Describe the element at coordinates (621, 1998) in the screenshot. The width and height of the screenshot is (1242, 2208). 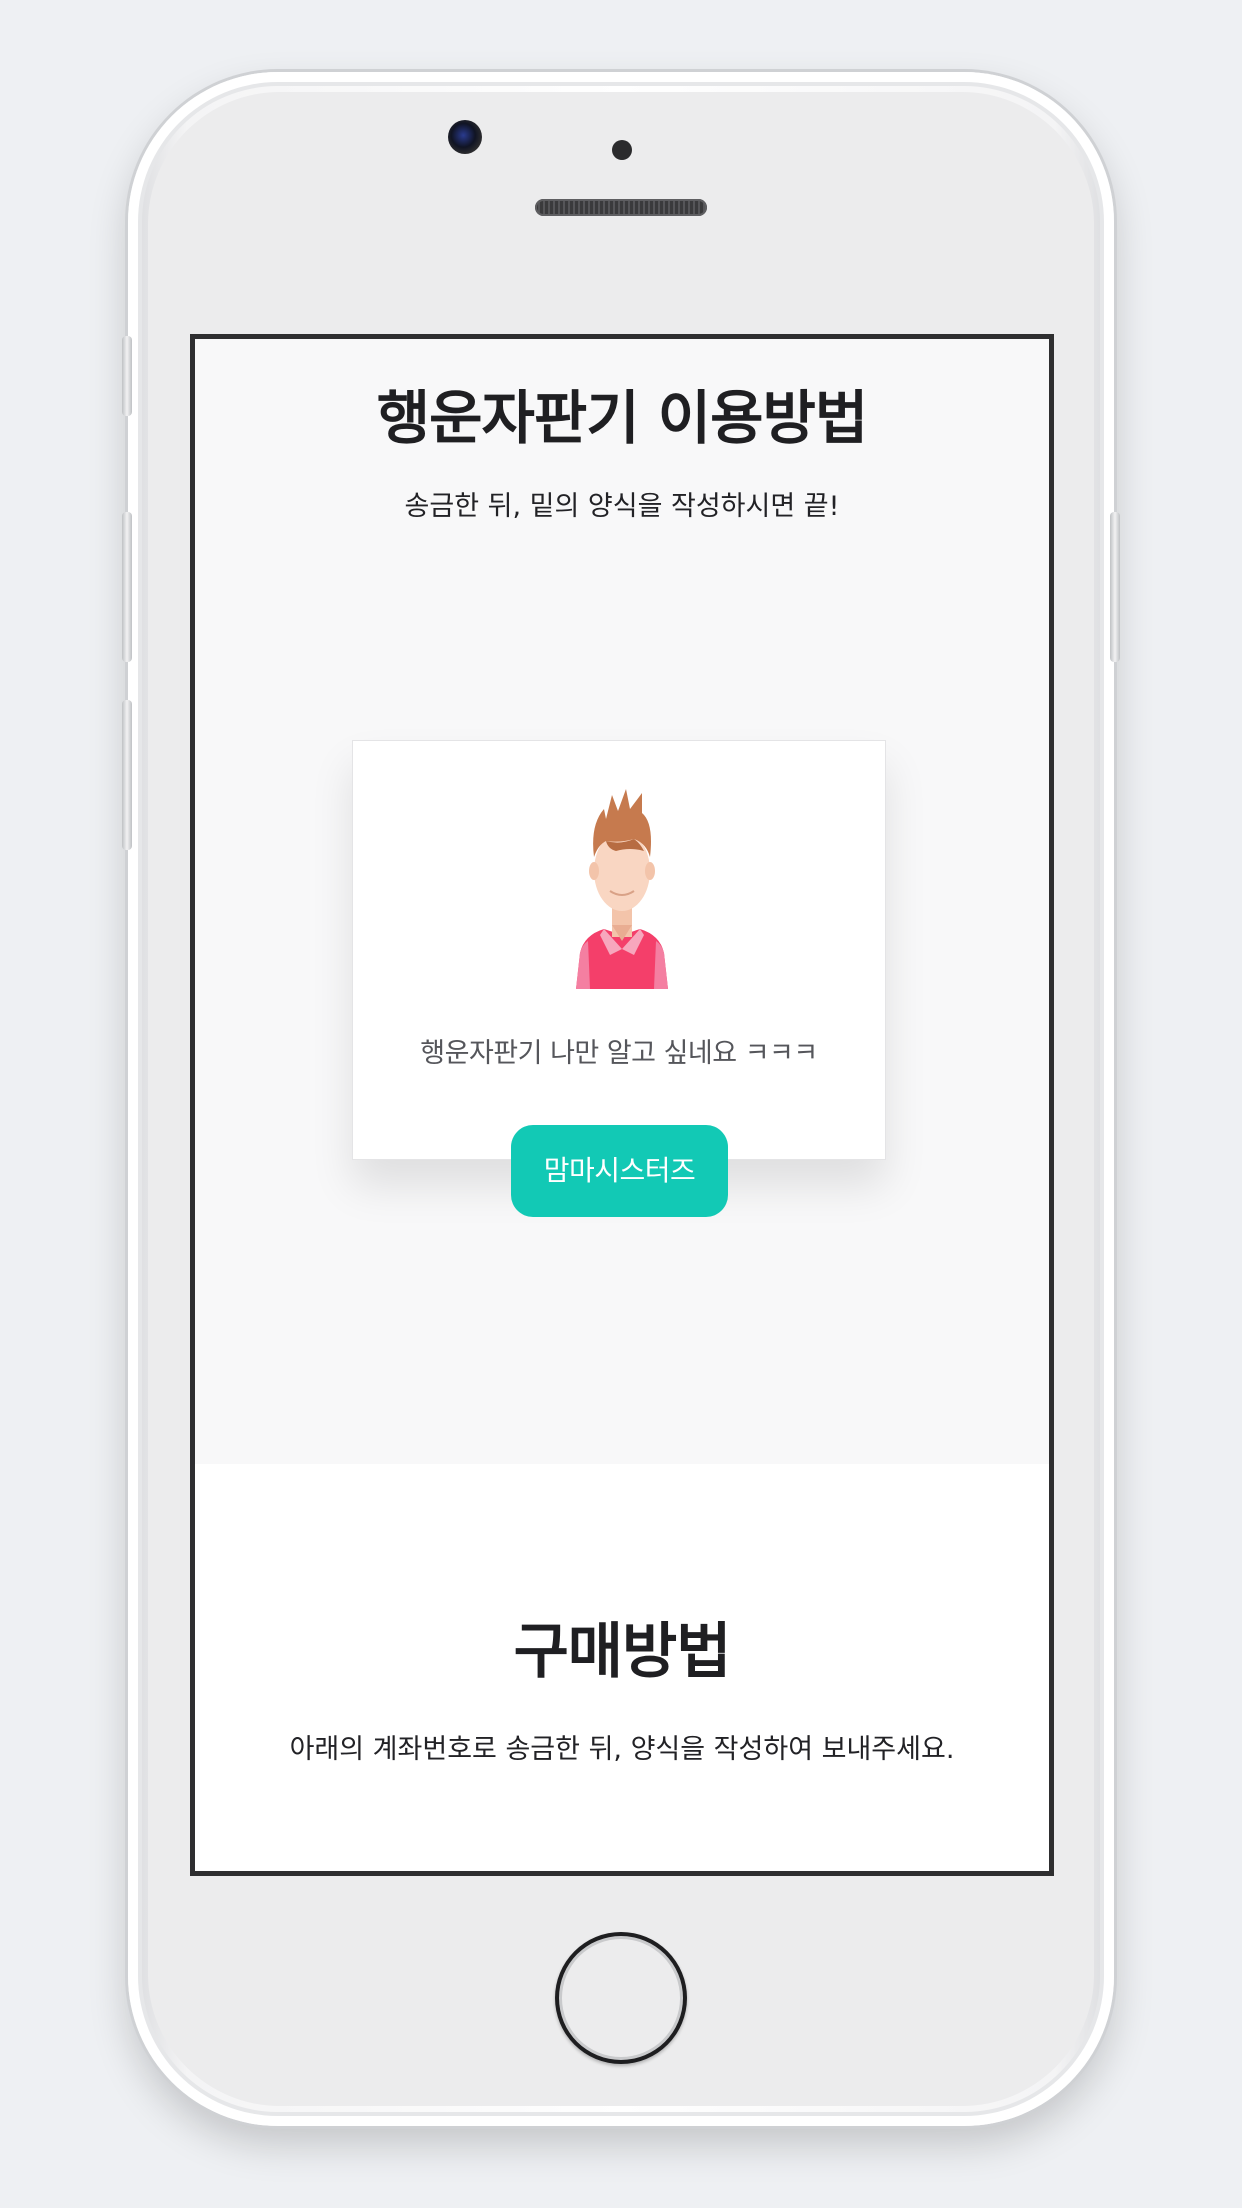
I see `home-button` at that location.